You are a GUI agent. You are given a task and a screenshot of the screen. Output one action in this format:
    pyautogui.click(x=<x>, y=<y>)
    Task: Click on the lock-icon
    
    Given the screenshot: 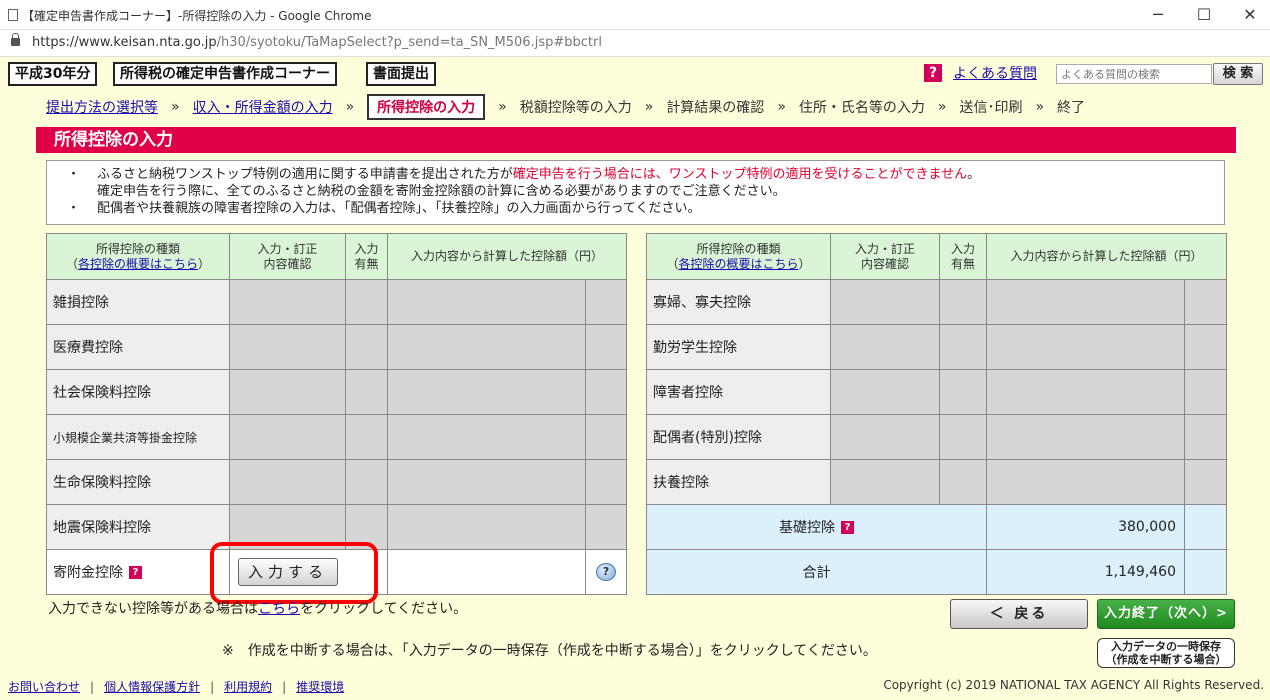 What is the action you would take?
    pyautogui.click(x=15, y=39)
    